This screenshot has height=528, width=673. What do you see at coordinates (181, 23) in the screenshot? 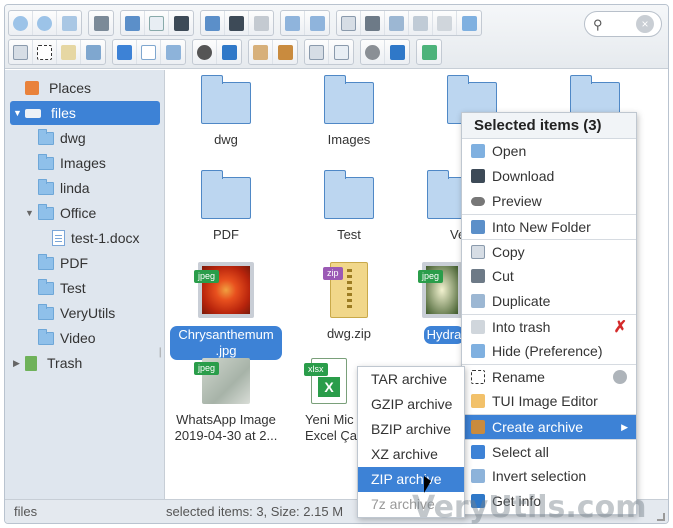
I see `save-button` at bounding box center [181, 23].